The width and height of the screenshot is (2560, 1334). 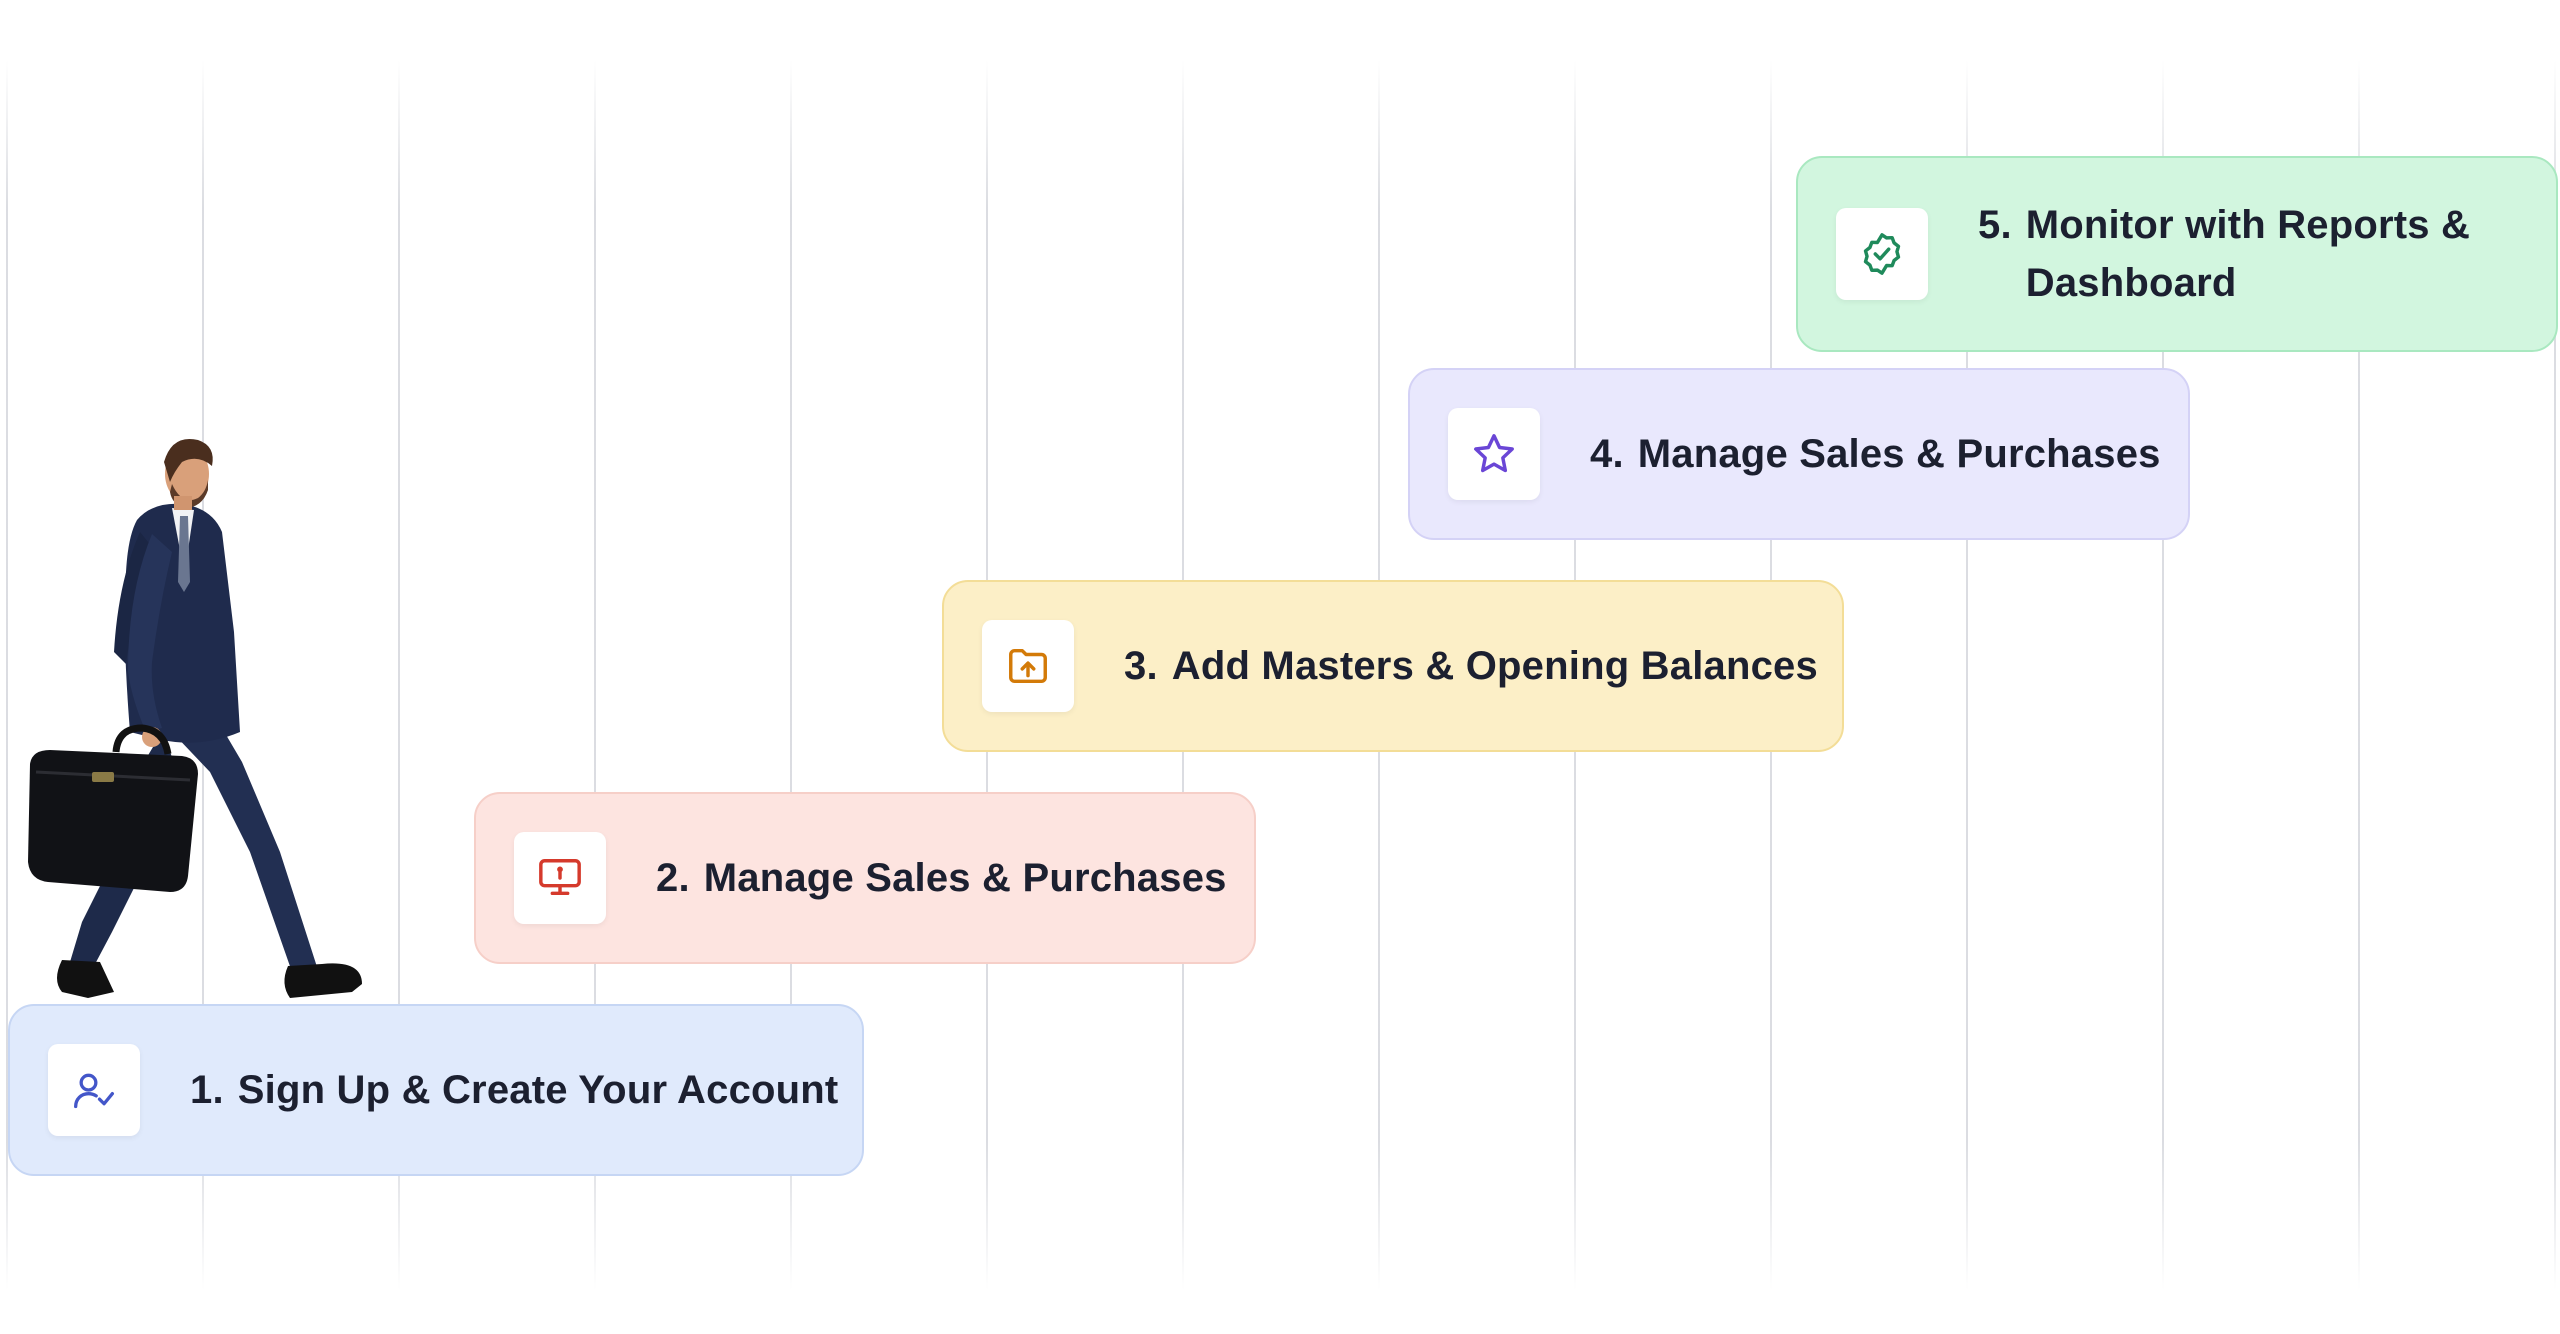 I want to click on step-2-text: 2. Manage Sales & Purchases, so click(x=941, y=878).